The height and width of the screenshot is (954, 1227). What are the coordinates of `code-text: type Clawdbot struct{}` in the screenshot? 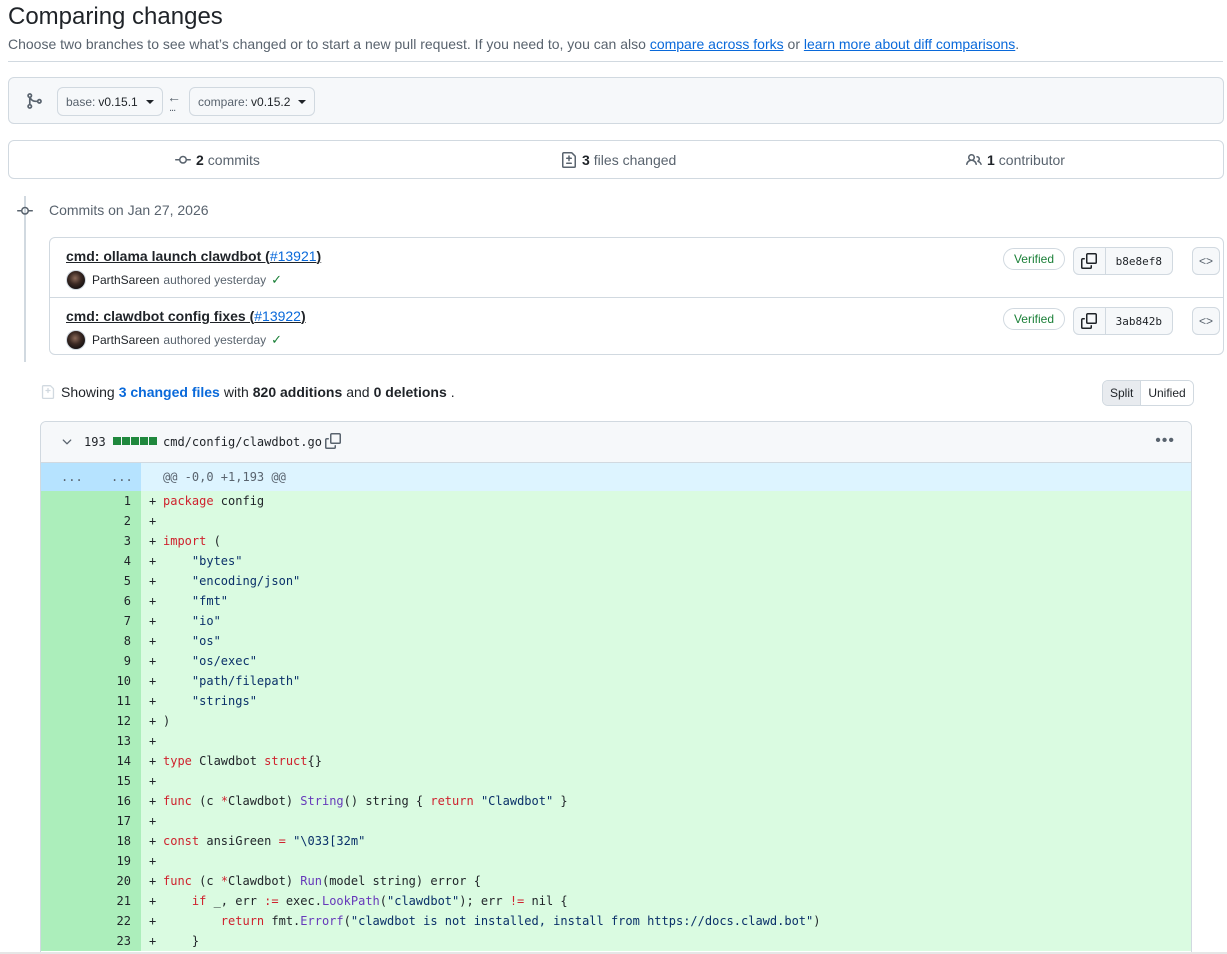 It's located at (242, 761).